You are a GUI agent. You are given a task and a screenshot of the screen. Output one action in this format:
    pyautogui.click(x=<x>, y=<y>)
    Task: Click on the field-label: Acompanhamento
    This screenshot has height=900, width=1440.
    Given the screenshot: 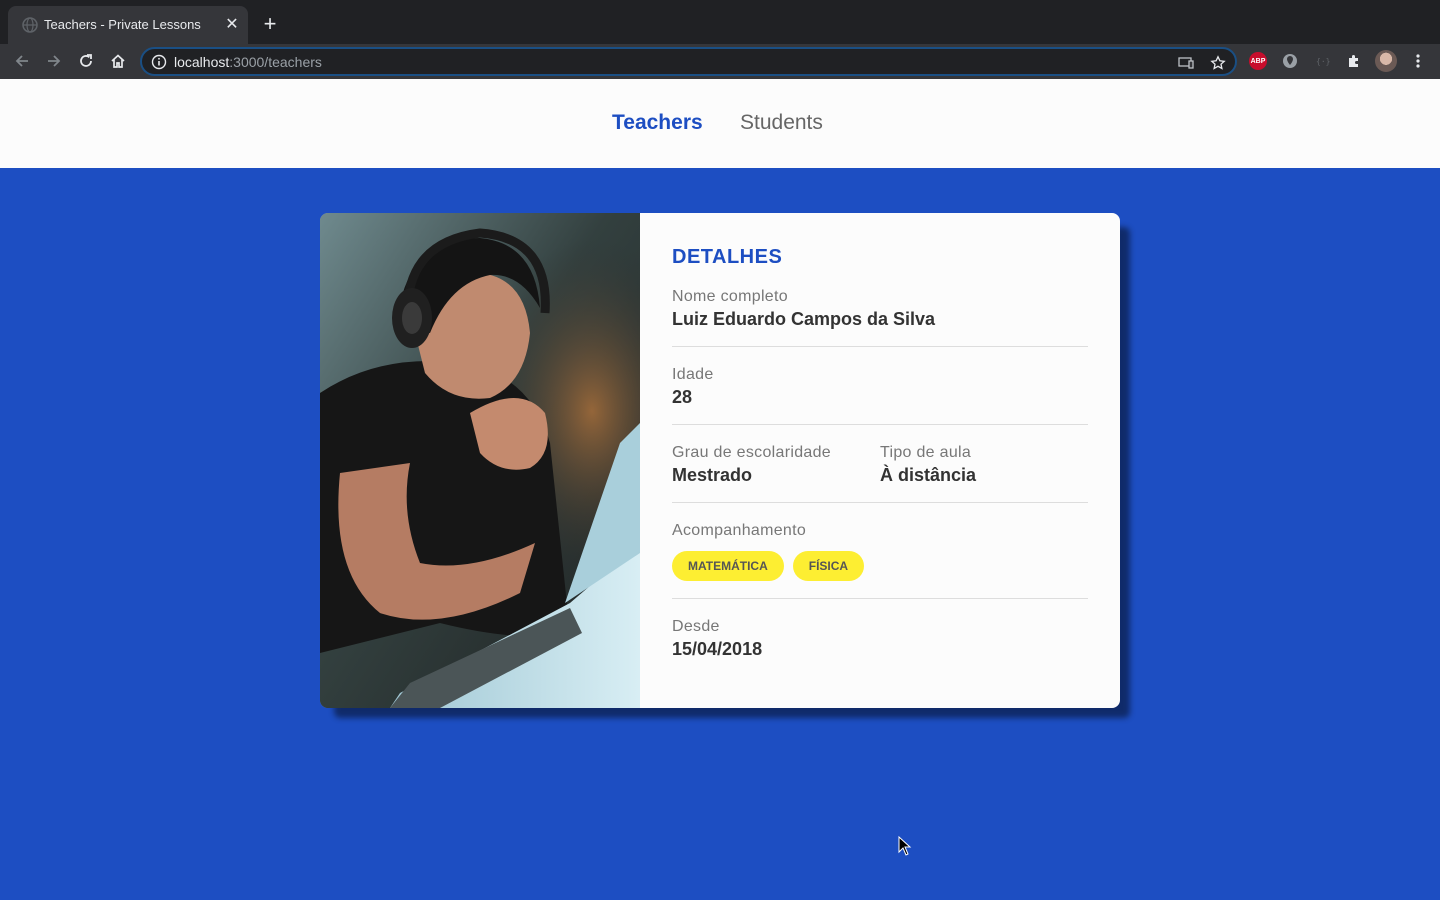 What is the action you would take?
    pyautogui.click(x=739, y=530)
    